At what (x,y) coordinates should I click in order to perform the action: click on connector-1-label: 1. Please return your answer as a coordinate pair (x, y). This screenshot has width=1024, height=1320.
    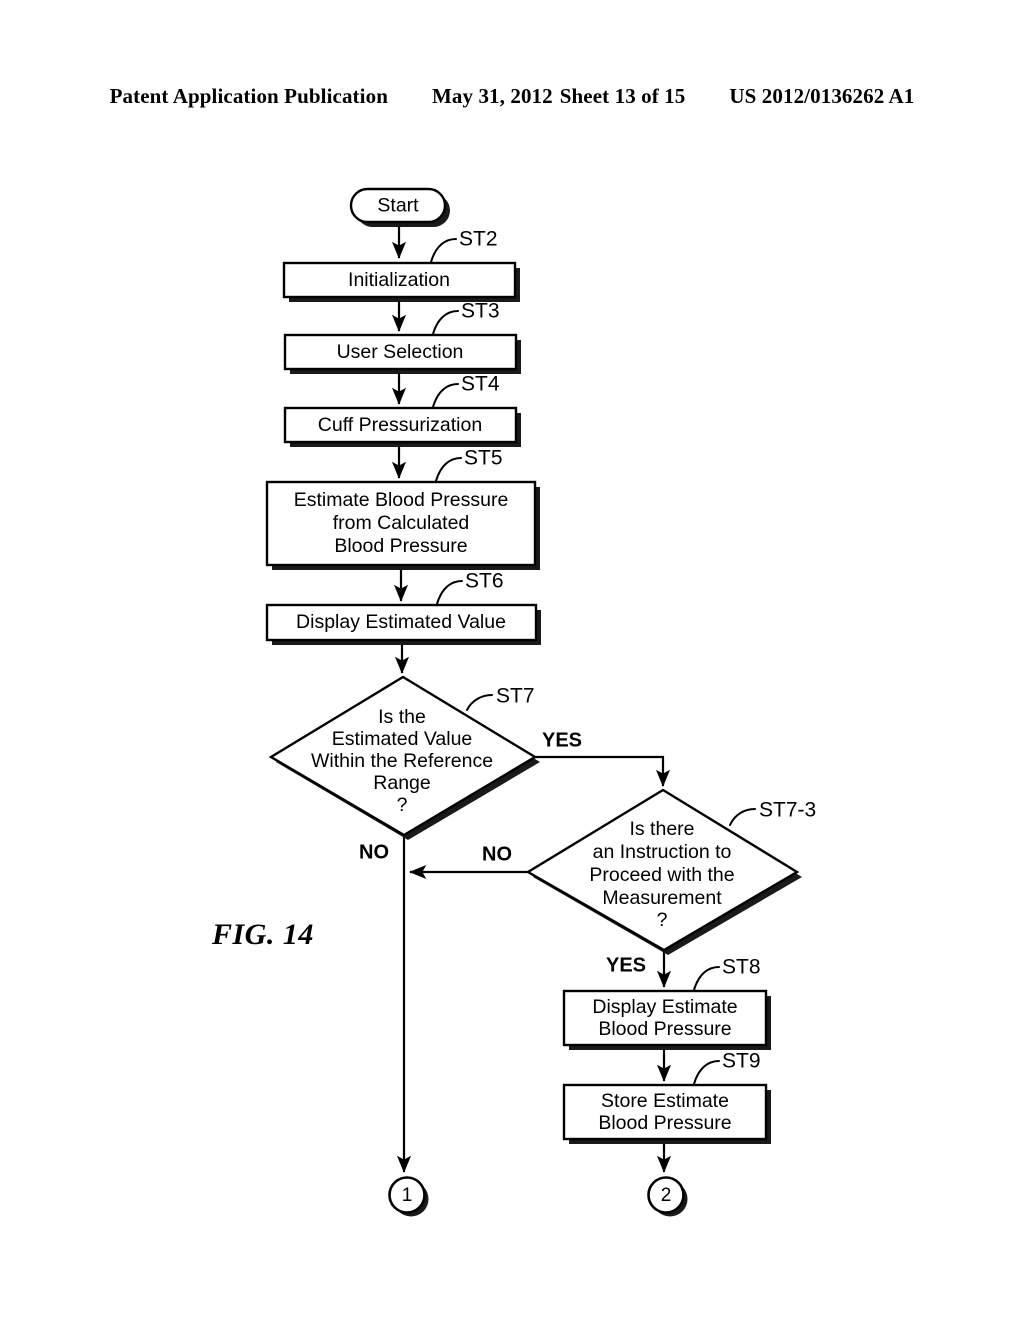
    Looking at the image, I should click on (407, 1195).